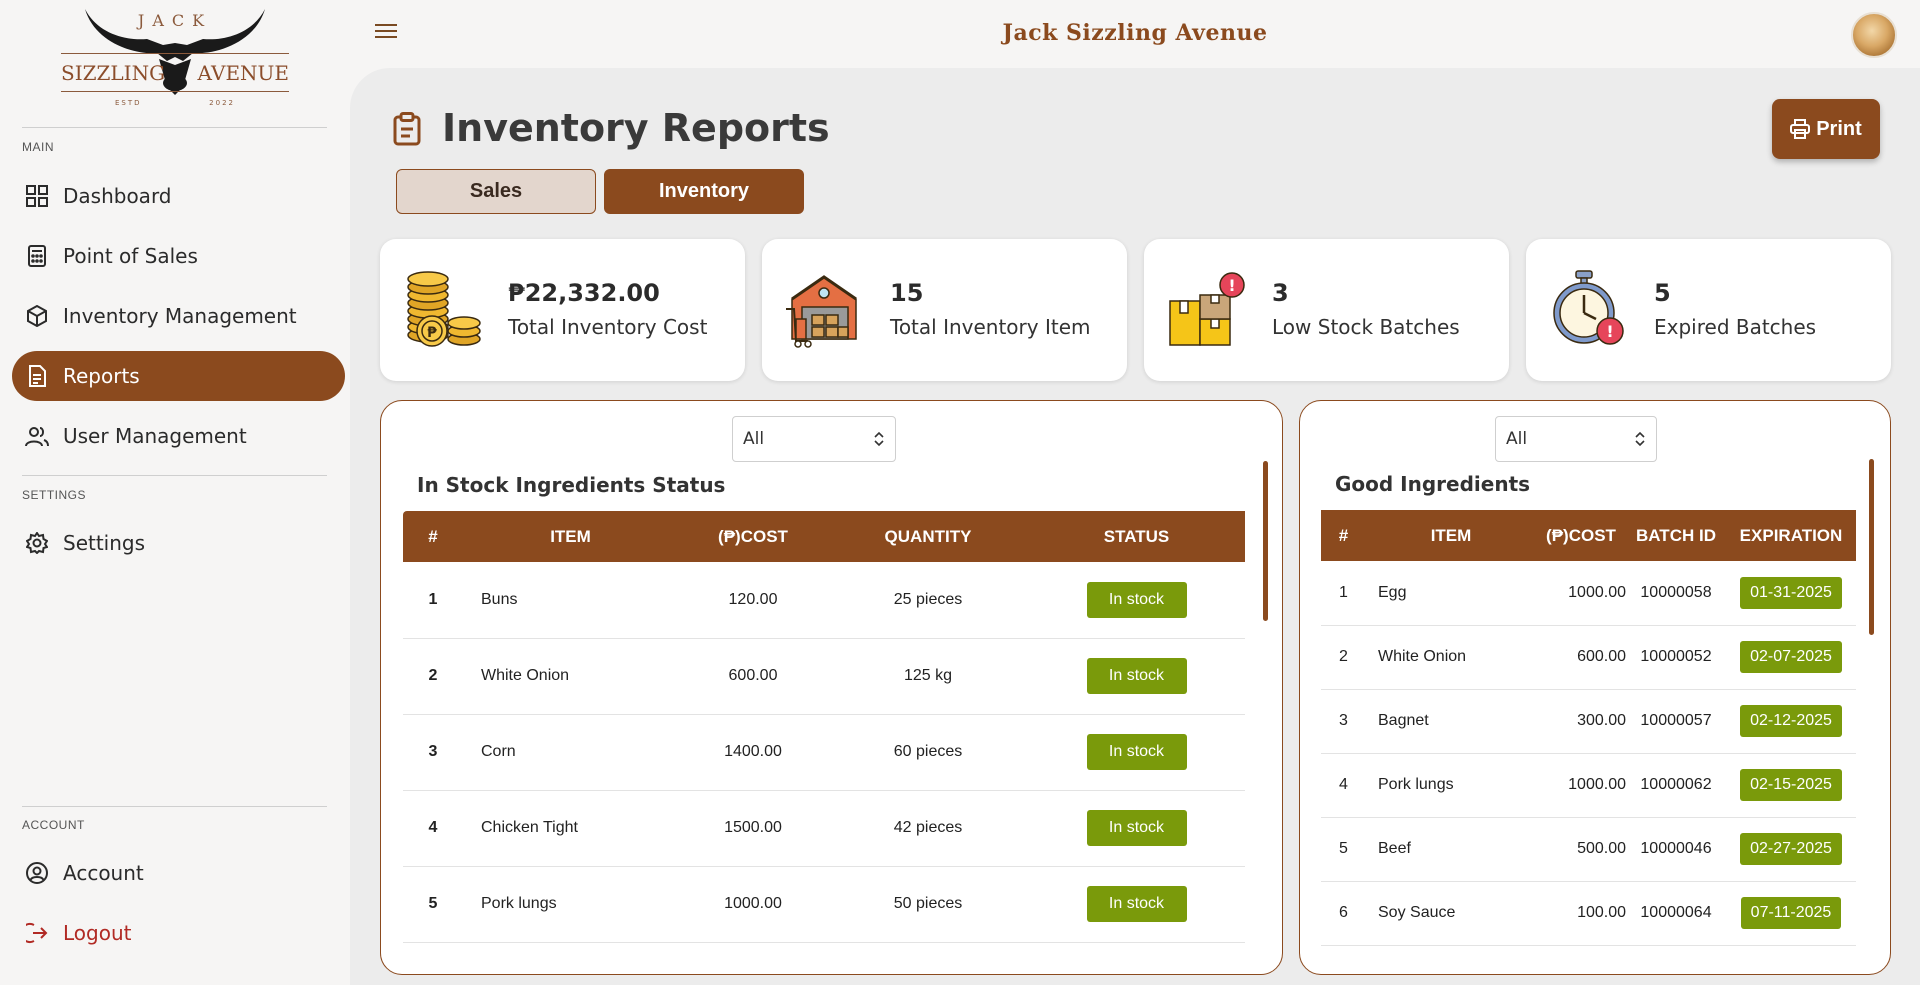 This screenshot has width=1920, height=985. Describe the element at coordinates (37, 196) in the screenshot. I see `grid-icon` at that location.